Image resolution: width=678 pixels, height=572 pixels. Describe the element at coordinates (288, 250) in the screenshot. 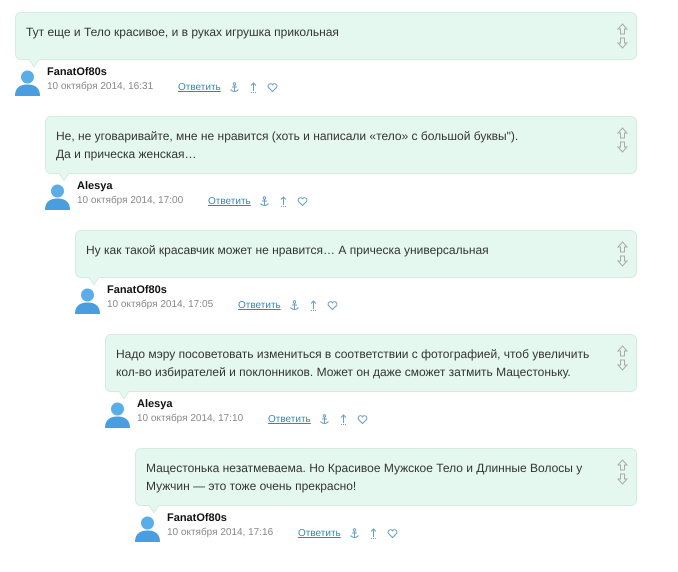

I see `comment-text: Ну как такой красавчик может не нравится… А прическа универсальная` at that location.